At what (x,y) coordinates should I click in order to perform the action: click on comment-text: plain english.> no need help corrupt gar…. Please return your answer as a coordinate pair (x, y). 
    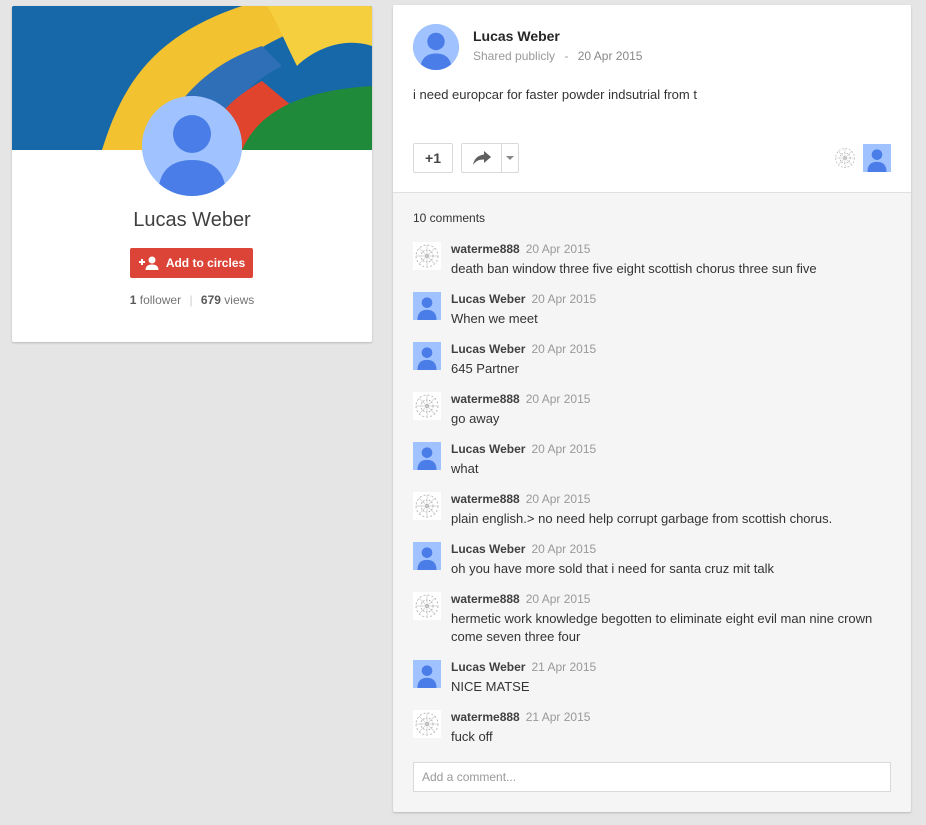
    Looking at the image, I should click on (642, 518).